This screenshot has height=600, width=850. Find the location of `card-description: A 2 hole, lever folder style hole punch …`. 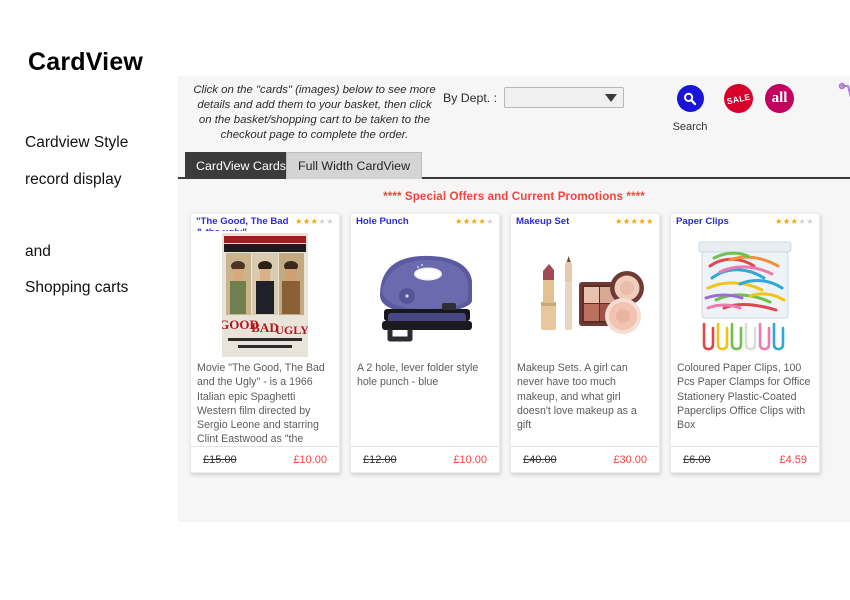

card-description: A 2 hole, lever folder style hole punch … is located at coordinates (418, 375).